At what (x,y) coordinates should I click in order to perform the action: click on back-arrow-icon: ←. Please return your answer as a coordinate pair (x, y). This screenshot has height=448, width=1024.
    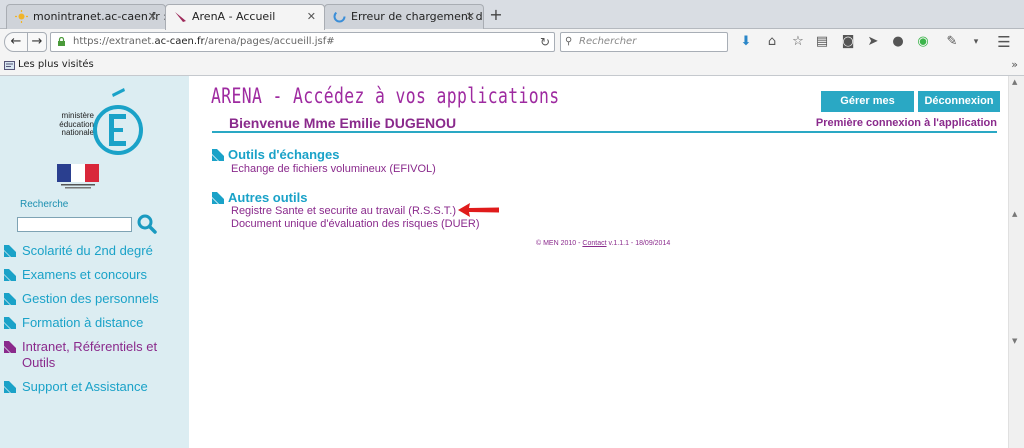
    Looking at the image, I should click on (16, 41).